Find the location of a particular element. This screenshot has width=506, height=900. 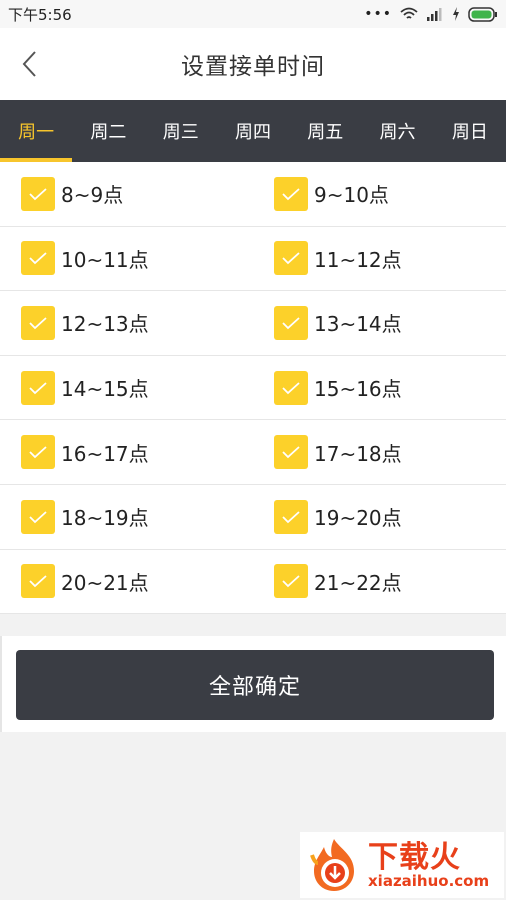

time-slot-option: 15~16点 is located at coordinates (379, 388).